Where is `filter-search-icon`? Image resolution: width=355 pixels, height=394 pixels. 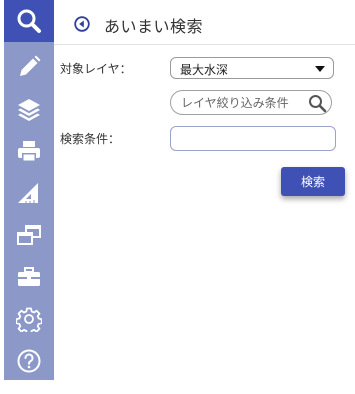 filter-search-icon is located at coordinates (317, 103).